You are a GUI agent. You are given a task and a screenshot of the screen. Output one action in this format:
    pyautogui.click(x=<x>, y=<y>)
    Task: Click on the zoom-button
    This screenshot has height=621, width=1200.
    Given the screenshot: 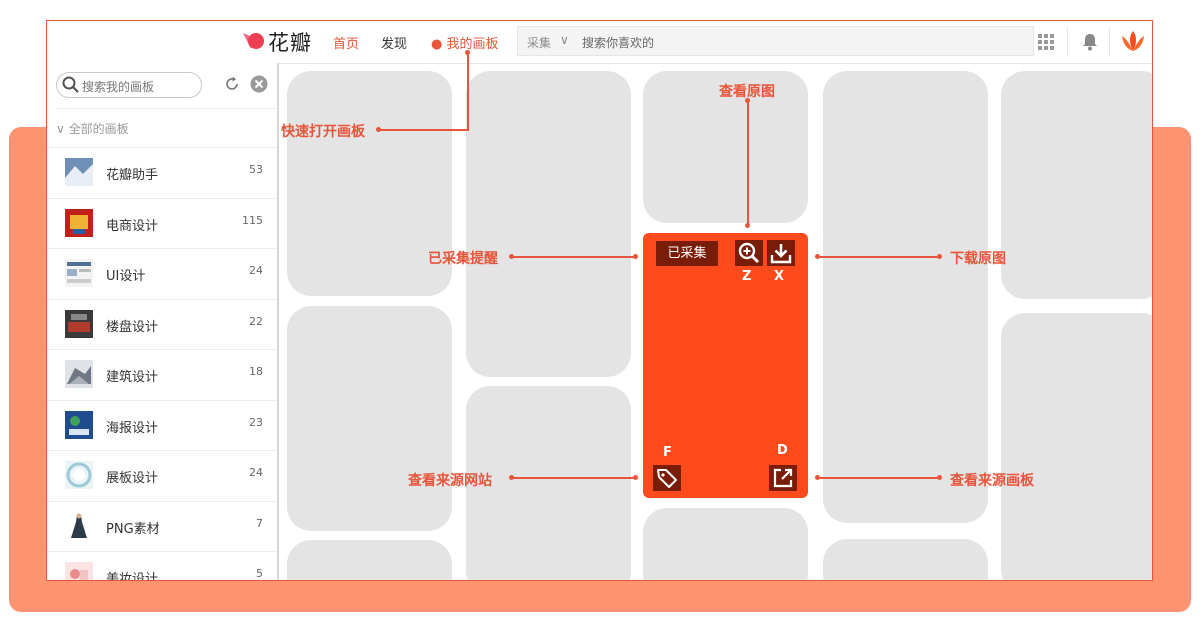 What is the action you would take?
    pyautogui.click(x=749, y=253)
    